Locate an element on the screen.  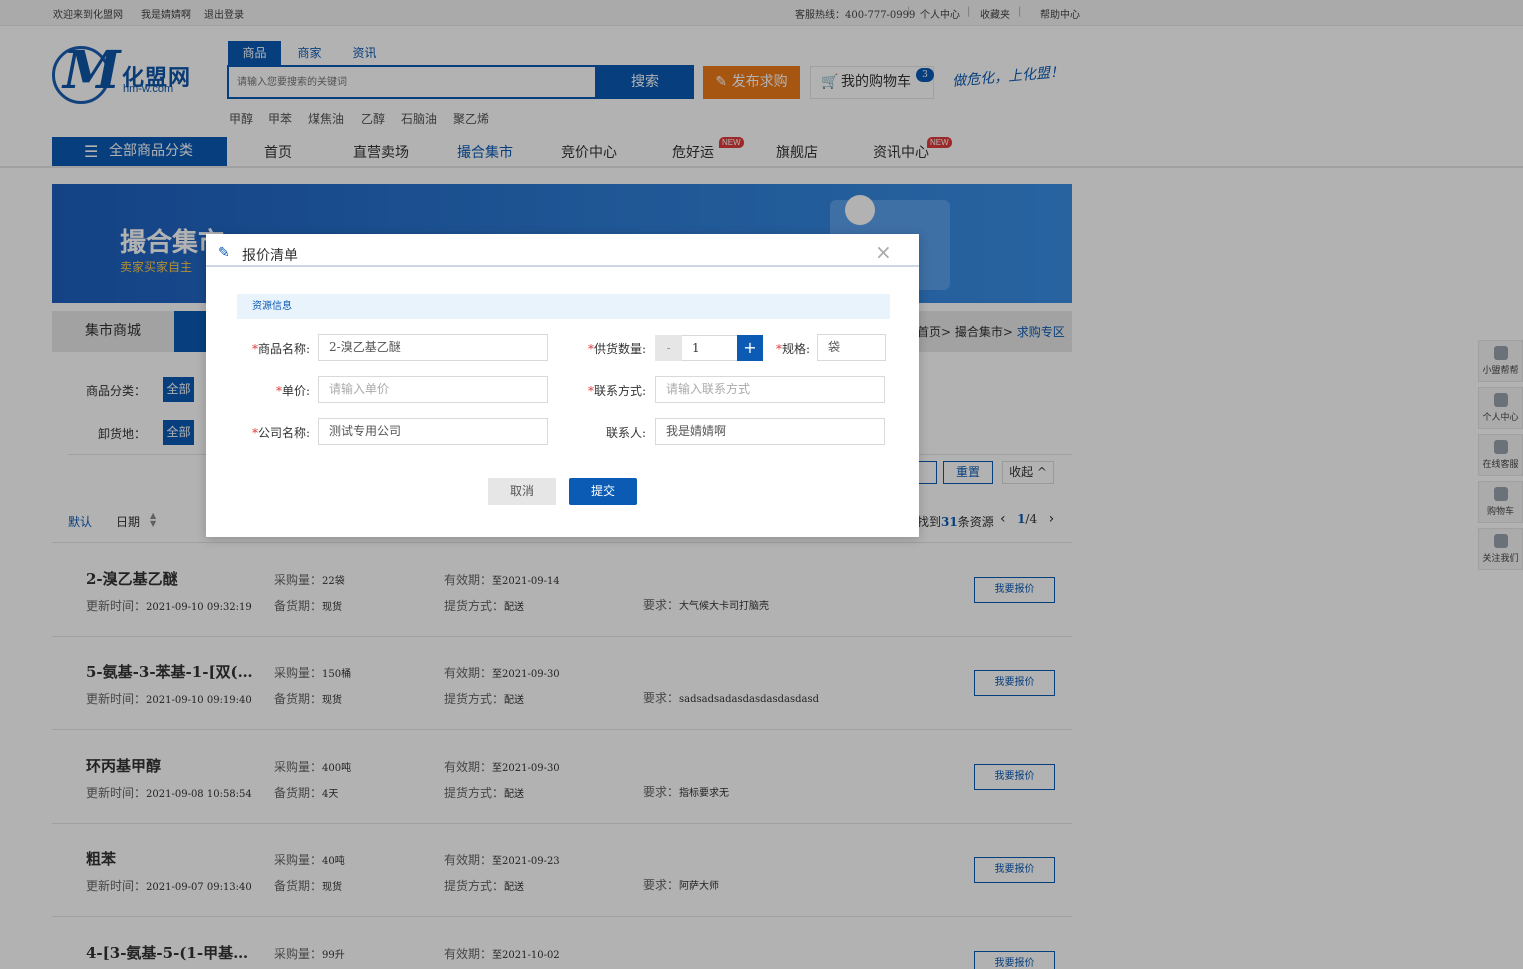
contact-person-label: 联系人: is located at coordinates (625, 433).